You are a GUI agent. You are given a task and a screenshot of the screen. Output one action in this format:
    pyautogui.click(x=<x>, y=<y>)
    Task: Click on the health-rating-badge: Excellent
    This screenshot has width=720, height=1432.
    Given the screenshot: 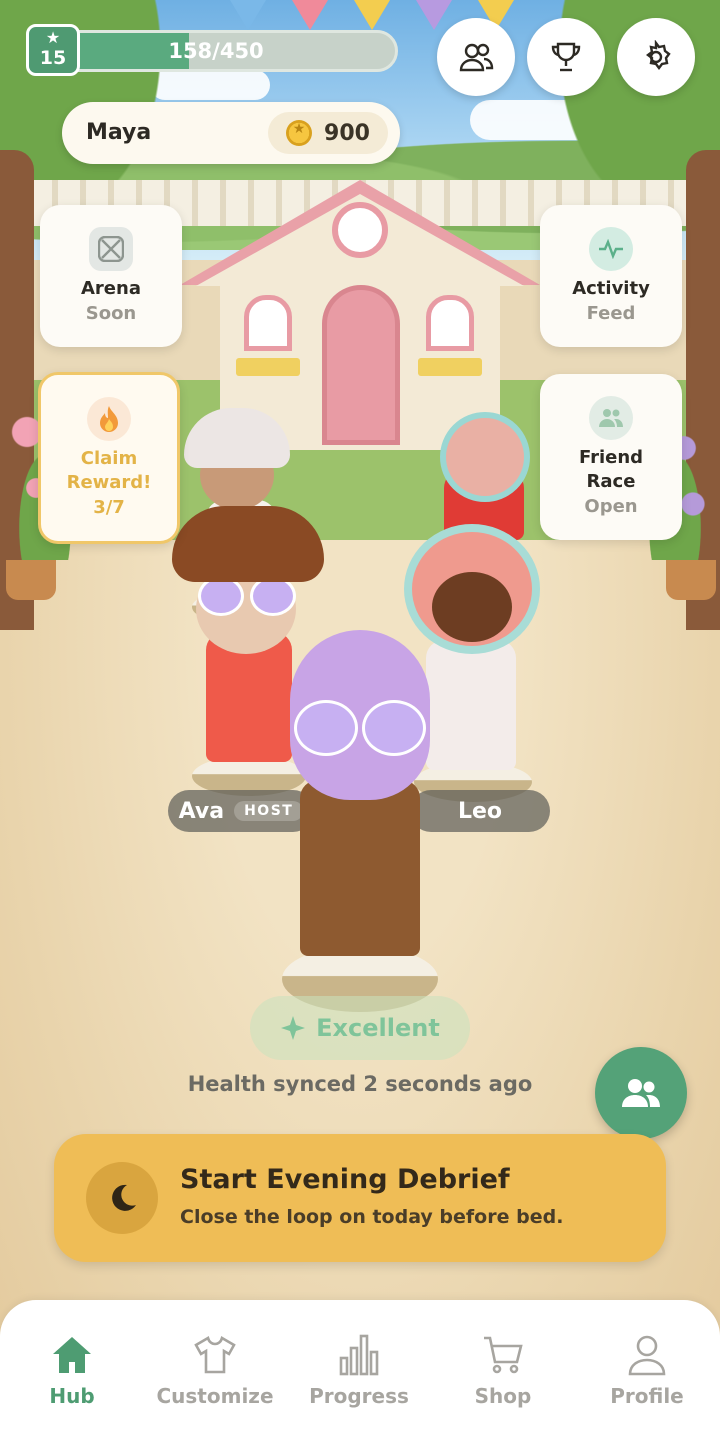 What is the action you would take?
    pyautogui.click(x=360, y=1028)
    